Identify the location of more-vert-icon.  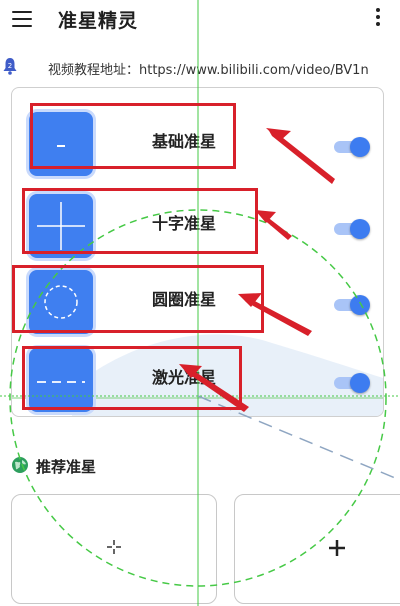
(378, 18).